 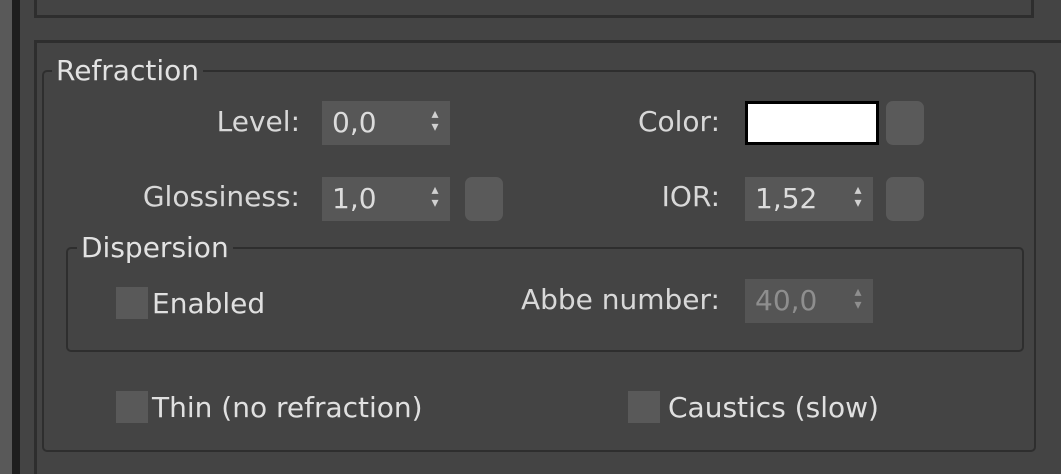 I want to click on left-panel-divider, so click(x=16, y=237).